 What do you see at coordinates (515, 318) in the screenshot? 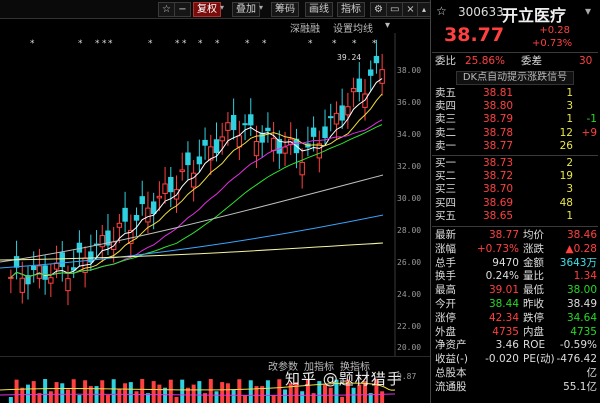
I see `stat-row: 涨停 42.34 跌停 34.64` at bounding box center [515, 318].